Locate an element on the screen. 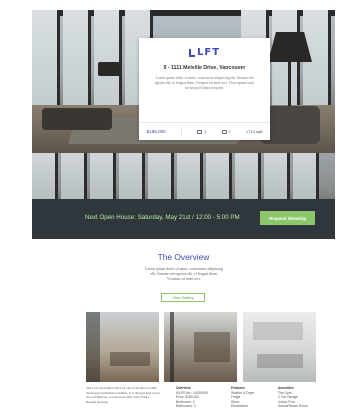 The width and height of the screenshot is (340, 411). request-showing-button: Request Showing is located at coordinates (287, 218).